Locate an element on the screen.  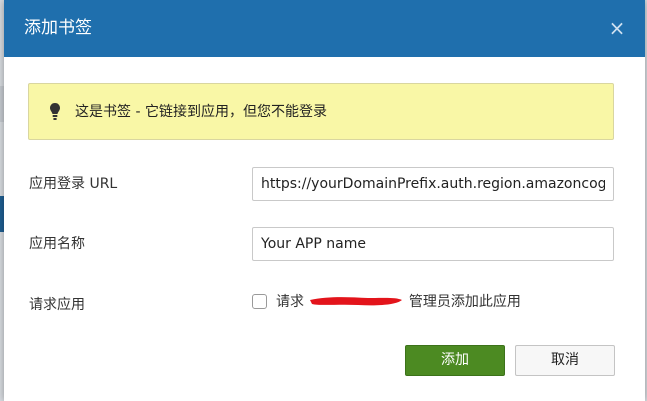
app-url-input is located at coordinates (433, 184).